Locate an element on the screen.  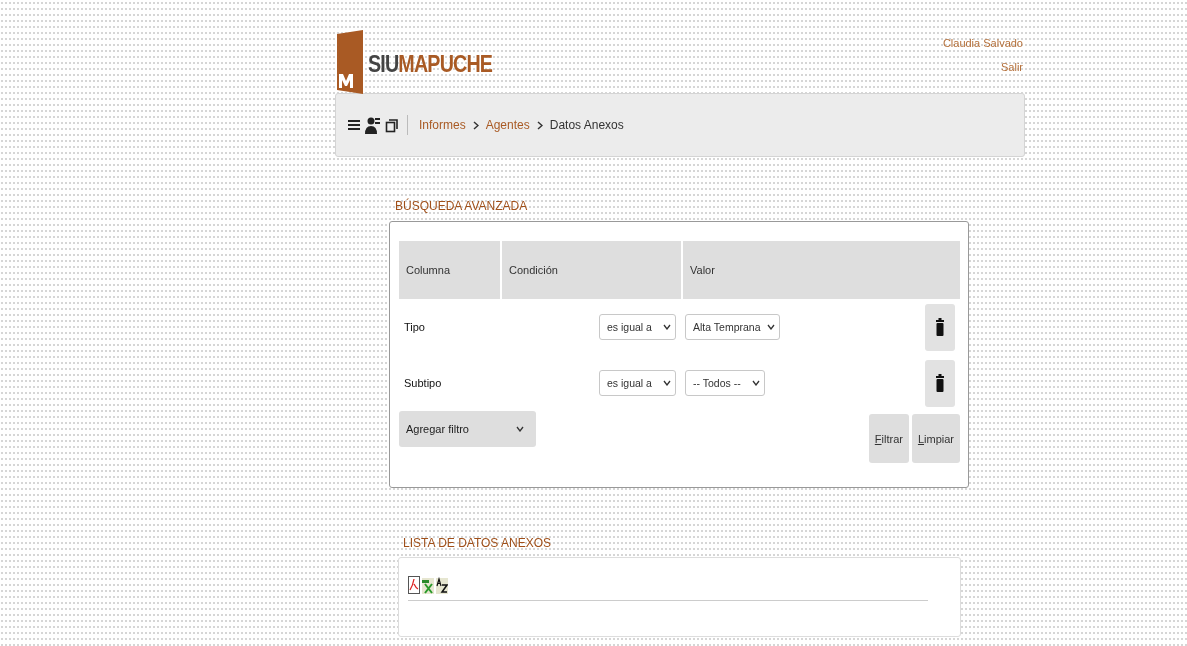
windows-icon is located at coordinates (392, 125).